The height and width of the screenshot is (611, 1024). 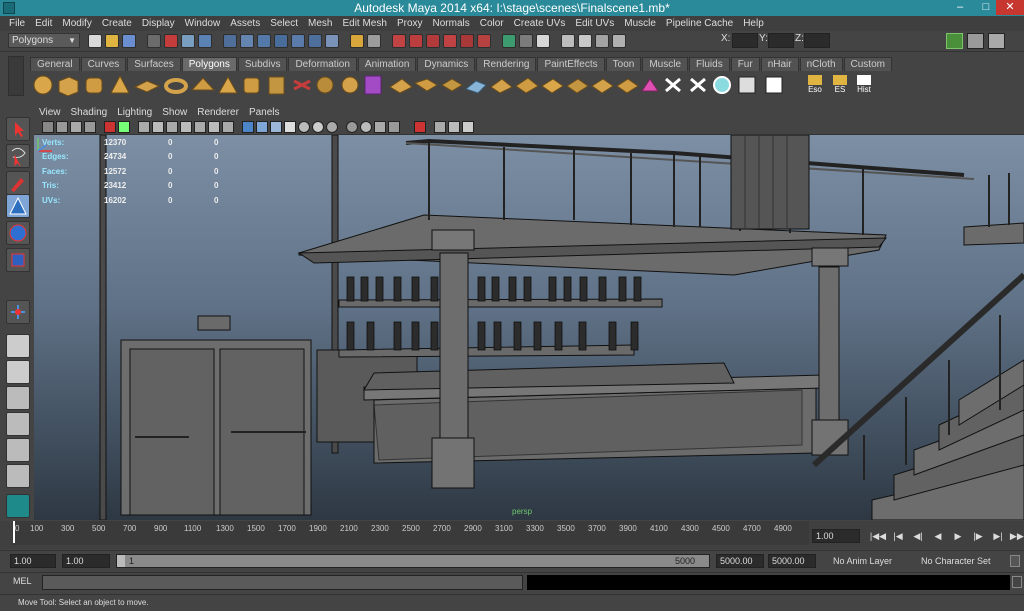 I want to click on use-all-lights-icon, so click(x=290, y=127).